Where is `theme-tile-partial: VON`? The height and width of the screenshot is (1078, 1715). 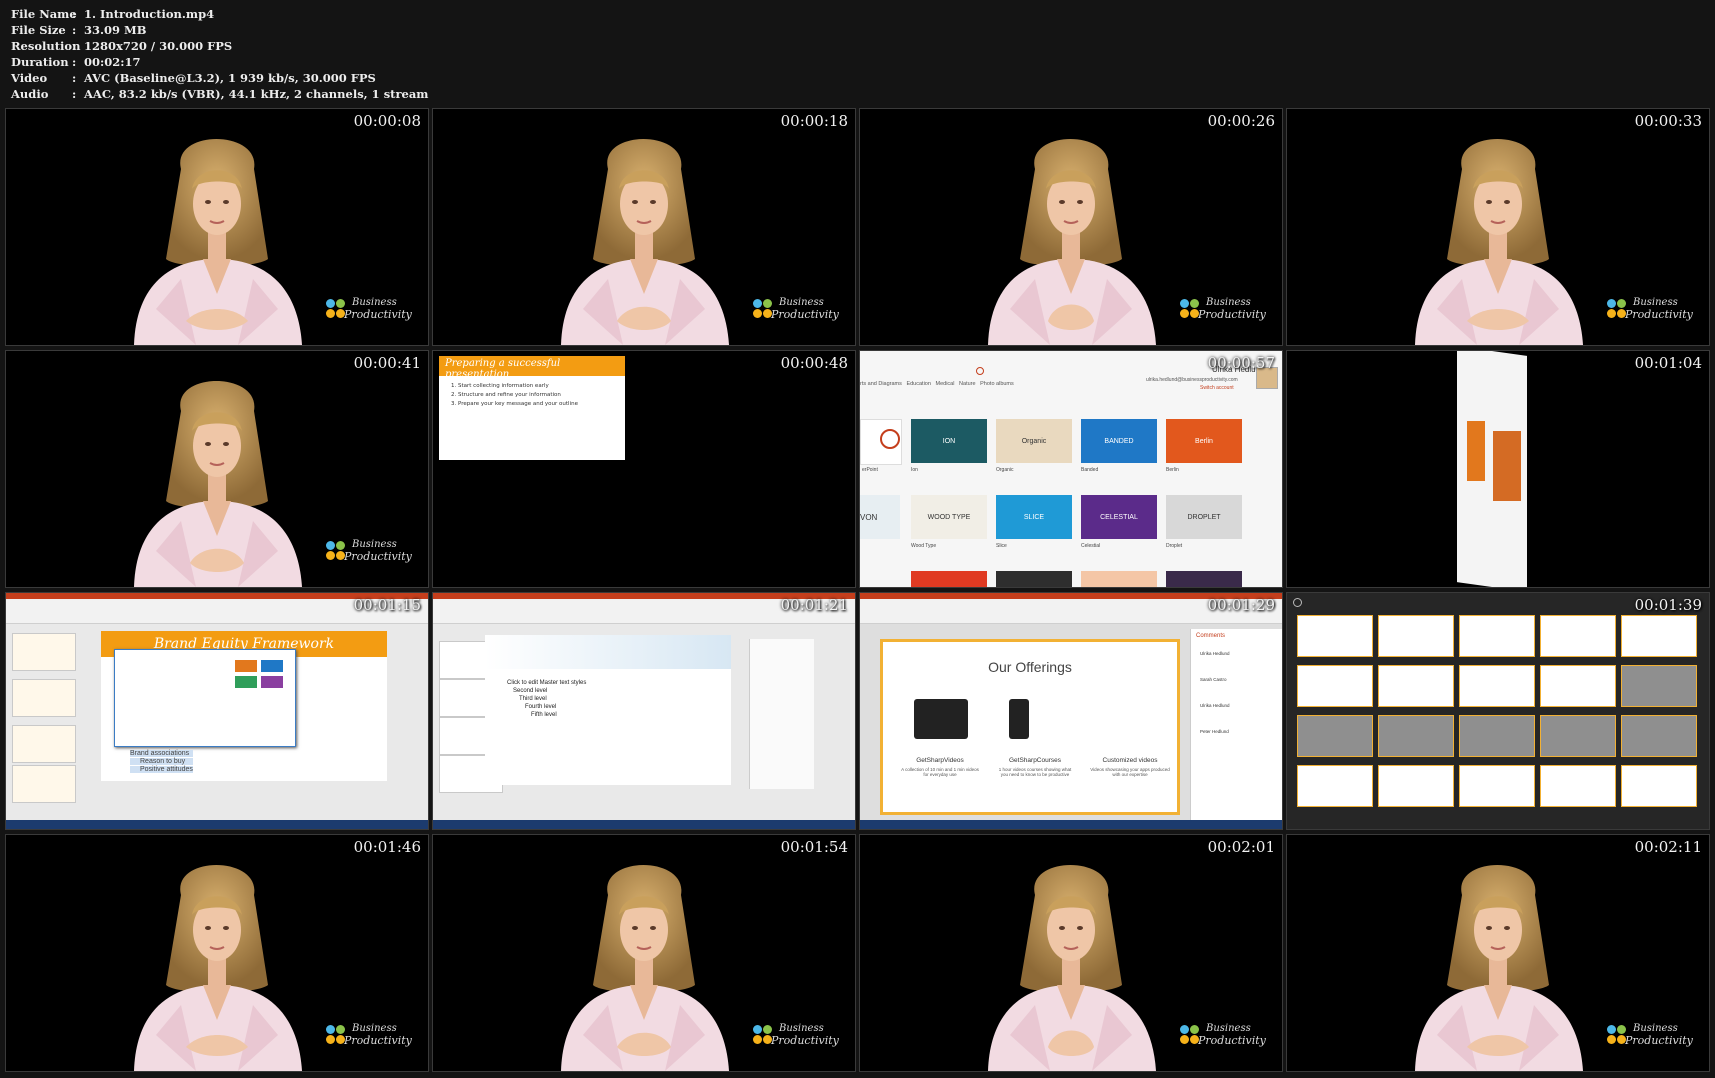 theme-tile-partial: VON is located at coordinates (880, 517).